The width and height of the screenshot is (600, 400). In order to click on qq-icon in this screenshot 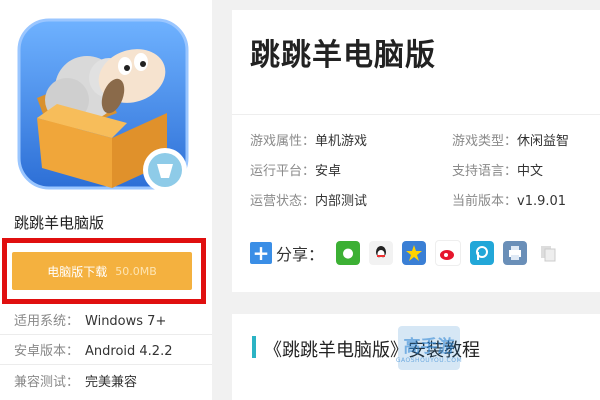, I will do `click(381, 253)`.